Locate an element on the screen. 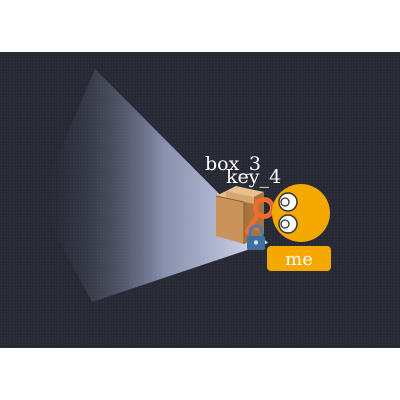  smiley-face-icon is located at coordinates (301, 213).